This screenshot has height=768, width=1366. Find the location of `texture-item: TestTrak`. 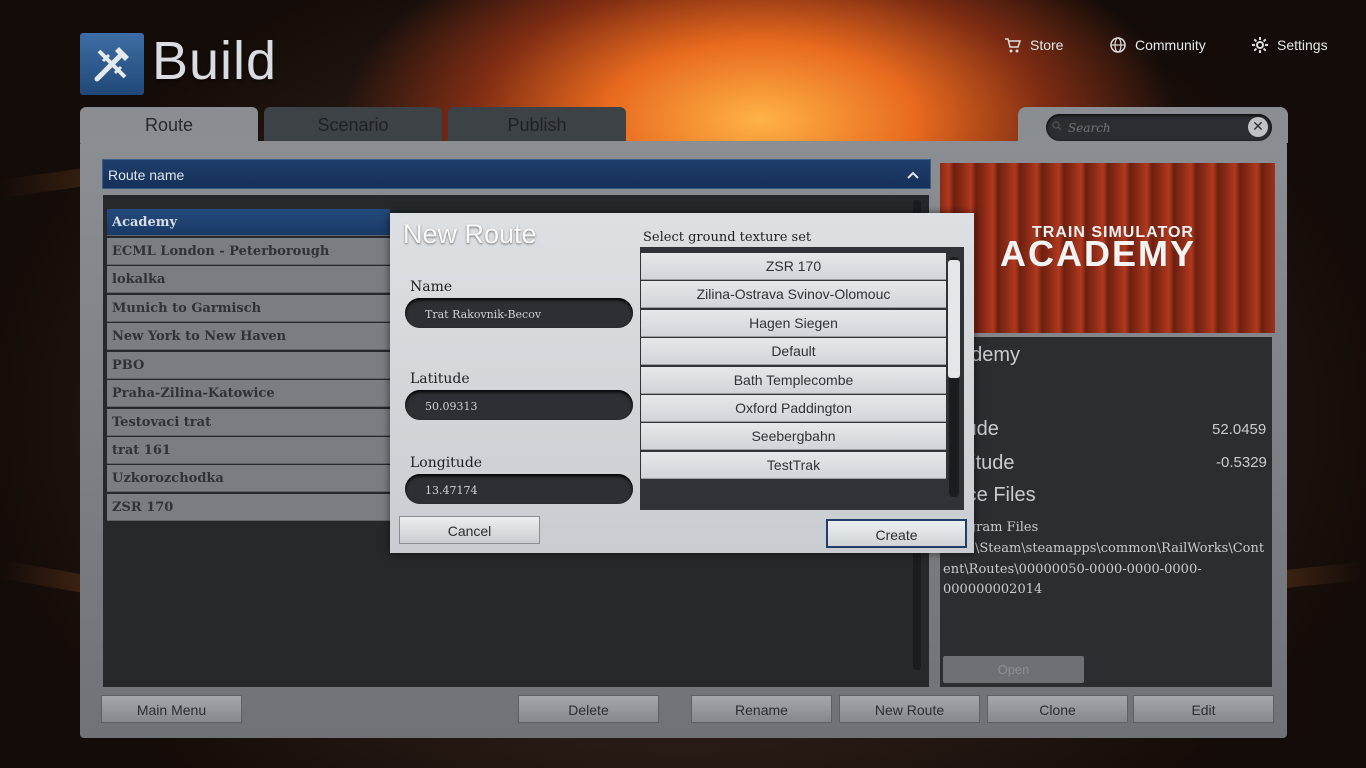

texture-item: TestTrak is located at coordinates (793, 465).